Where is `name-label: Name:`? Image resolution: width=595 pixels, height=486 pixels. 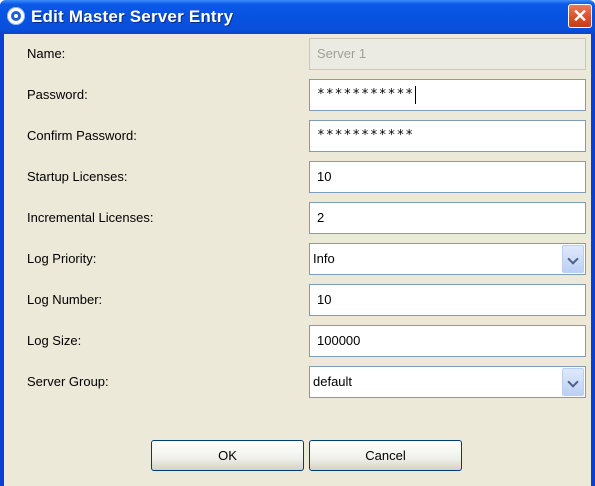
name-label: Name: is located at coordinates (46, 53).